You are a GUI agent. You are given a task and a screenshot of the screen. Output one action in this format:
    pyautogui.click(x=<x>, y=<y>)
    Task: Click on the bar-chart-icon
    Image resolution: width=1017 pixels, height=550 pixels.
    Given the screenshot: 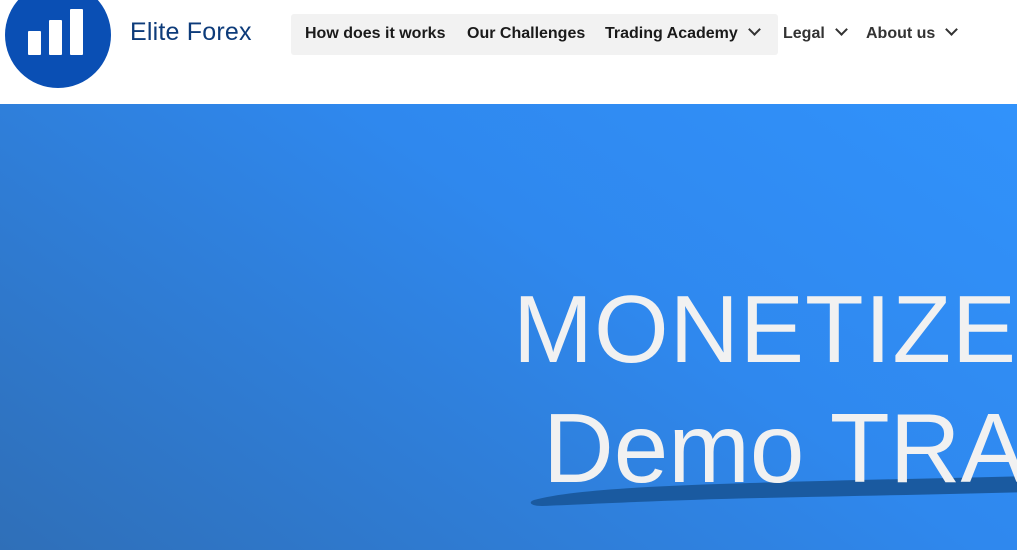 What is the action you would take?
    pyautogui.click(x=34, y=43)
    